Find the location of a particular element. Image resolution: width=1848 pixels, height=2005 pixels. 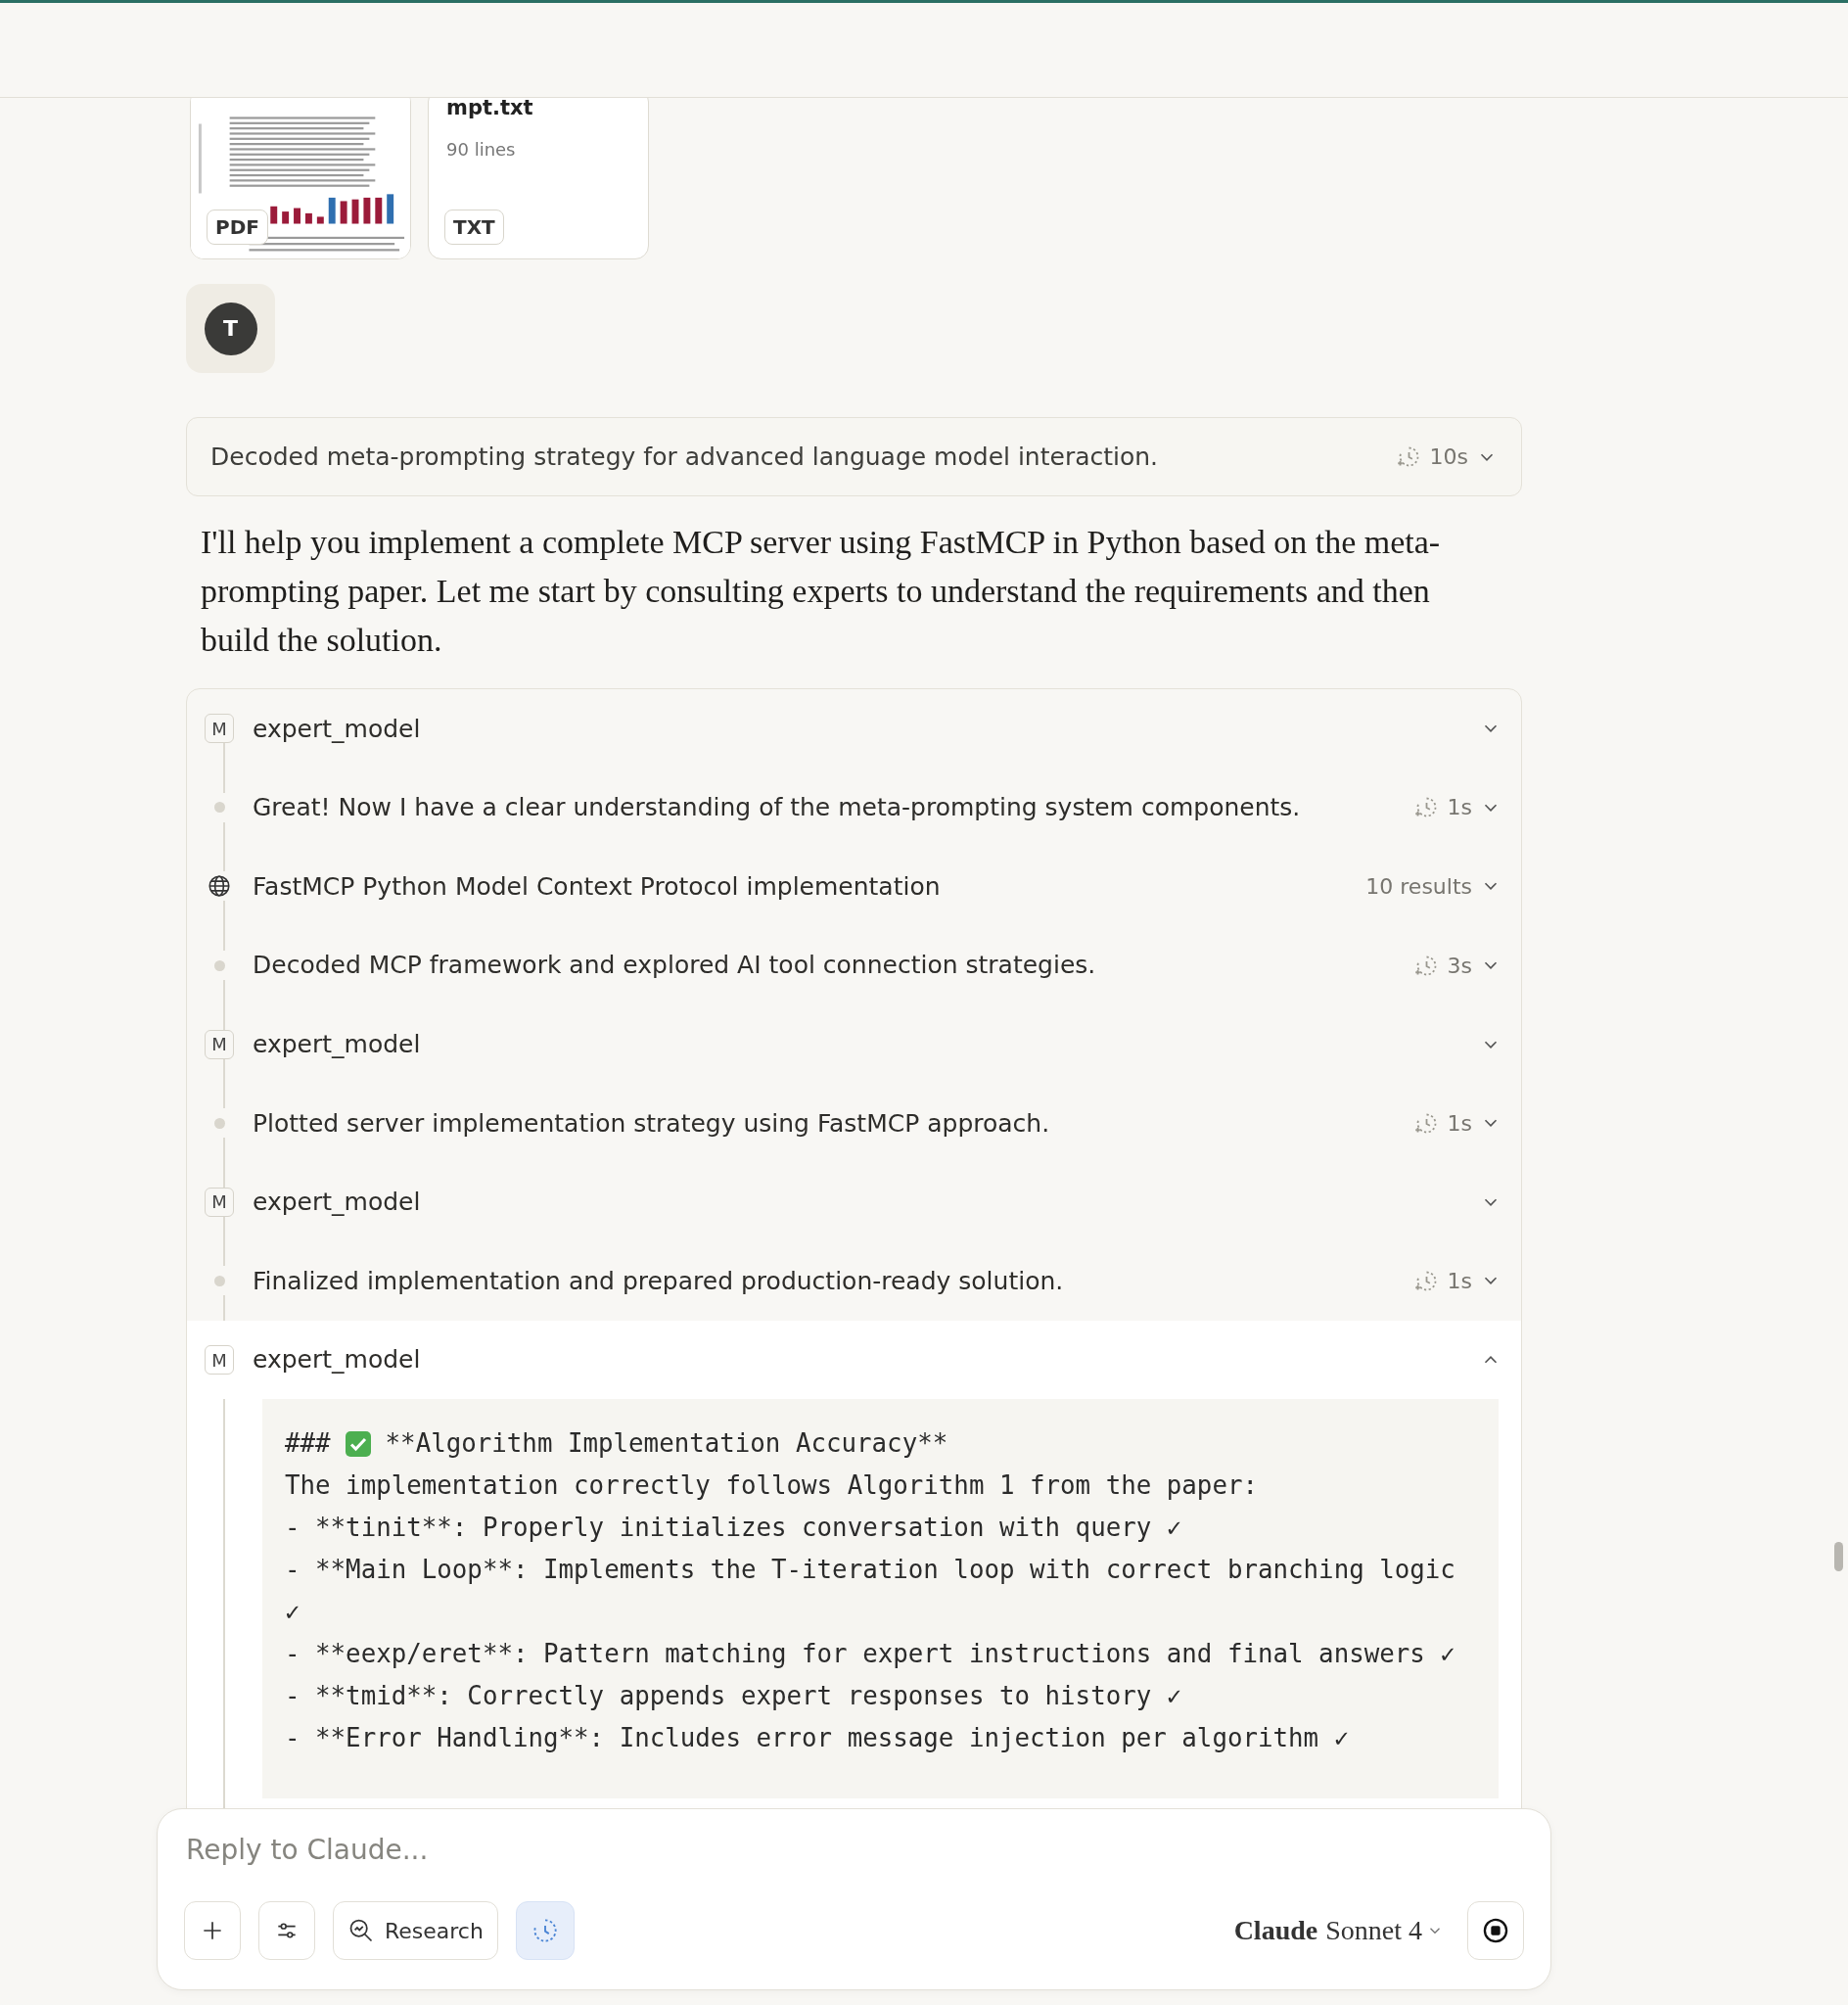

file-card: mpt.txt 90 lines TXT is located at coordinates (538, 178).